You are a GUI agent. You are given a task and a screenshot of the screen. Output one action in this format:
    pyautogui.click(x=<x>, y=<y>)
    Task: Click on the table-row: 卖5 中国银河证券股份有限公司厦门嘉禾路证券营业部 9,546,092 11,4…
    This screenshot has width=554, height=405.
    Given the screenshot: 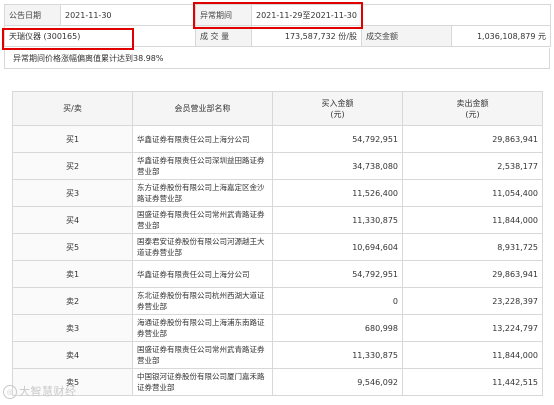 What is the action you would take?
    pyautogui.click(x=277, y=382)
    